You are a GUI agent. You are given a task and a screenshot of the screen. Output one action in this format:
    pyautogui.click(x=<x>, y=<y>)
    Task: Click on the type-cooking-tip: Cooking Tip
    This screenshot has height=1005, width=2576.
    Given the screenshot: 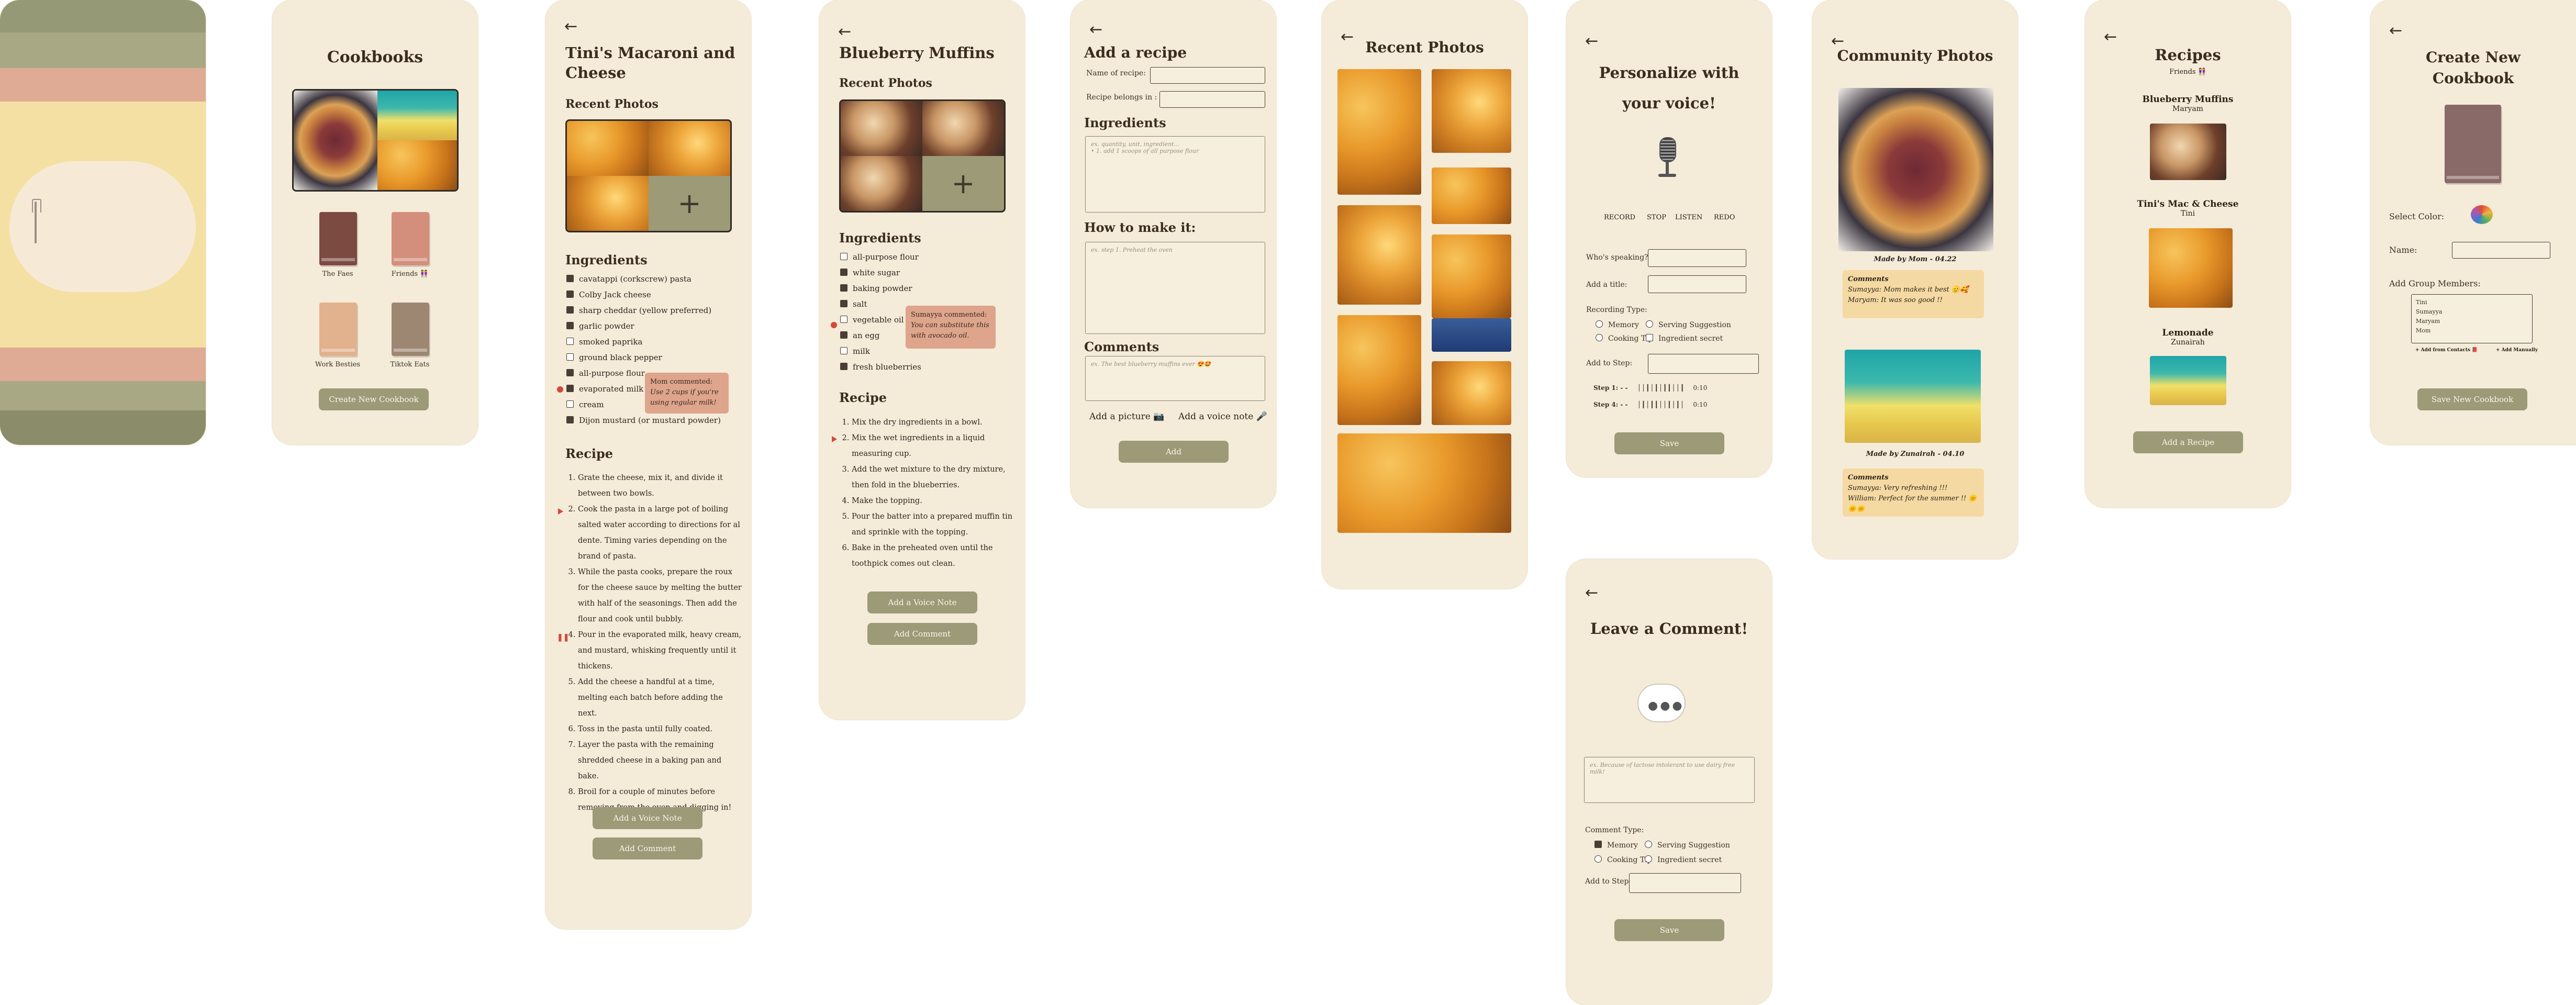 What is the action you would take?
    pyautogui.click(x=1623, y=859)
    